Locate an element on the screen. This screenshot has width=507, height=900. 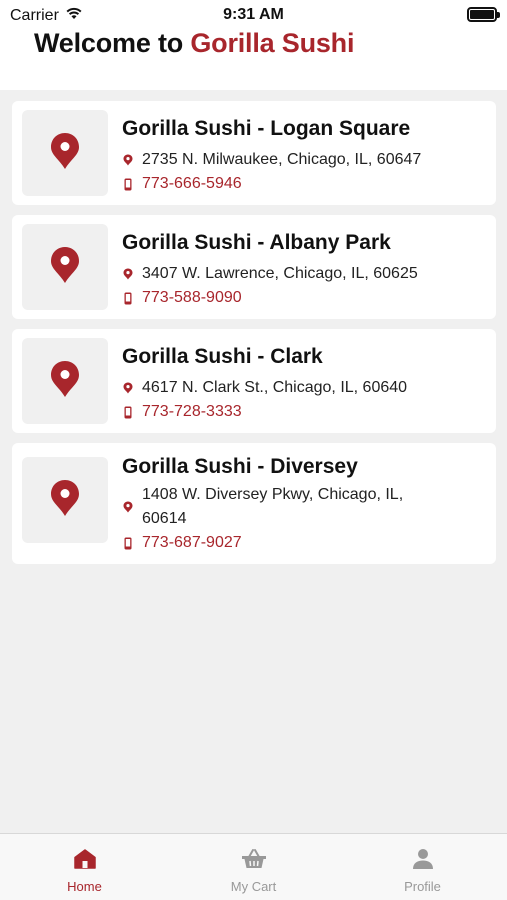
person-icon is located at coordinates (423, 860).